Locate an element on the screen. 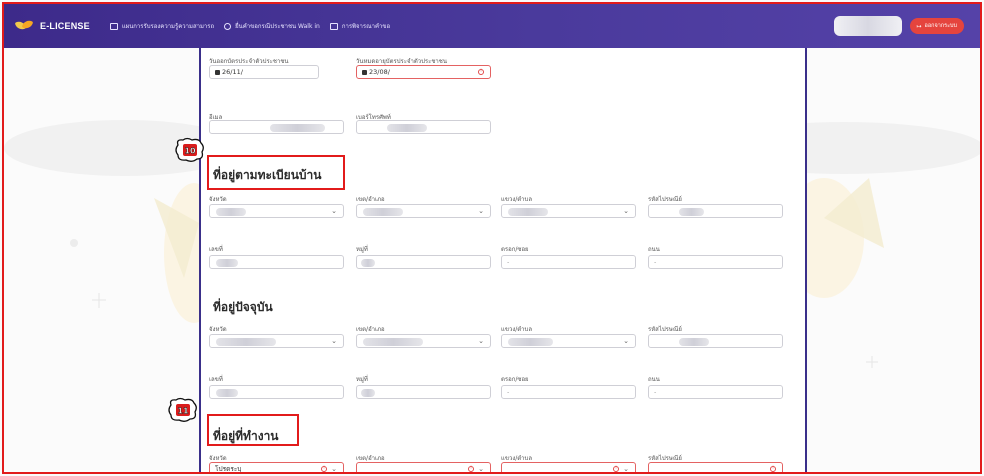 Image resolution: width=984 pixels, height=476 pixels. document-icon is located at coordinates (333, 26).